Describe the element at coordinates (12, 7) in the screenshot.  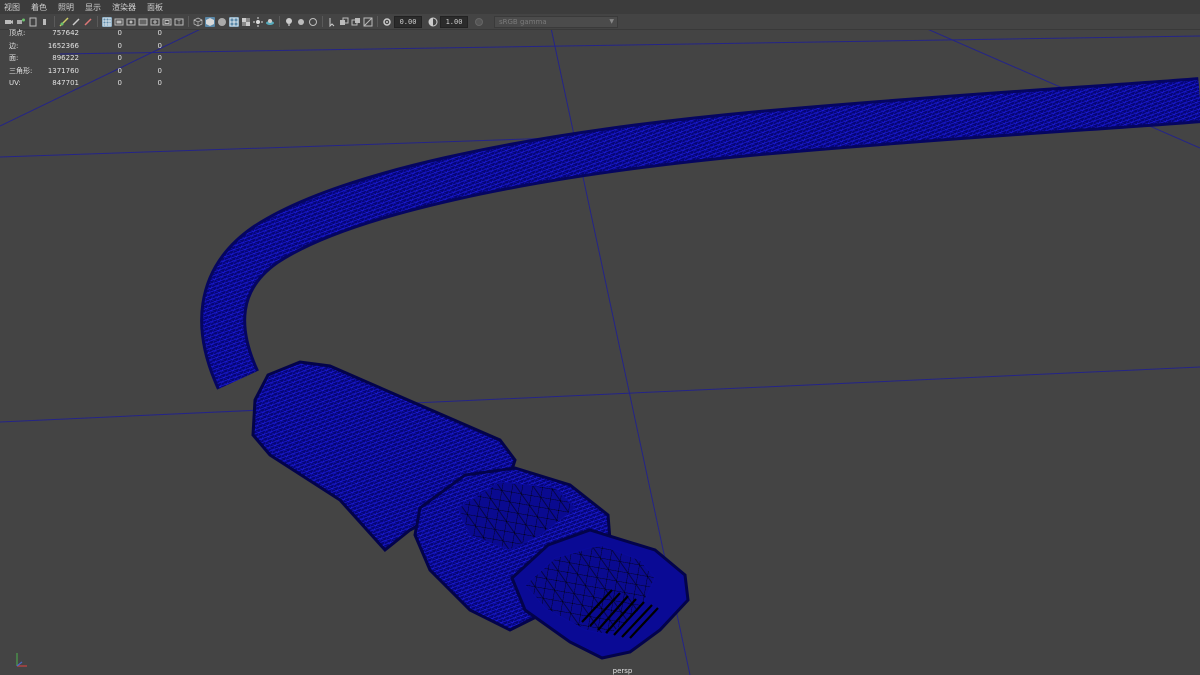
I see `menu-view: 视图` at that location.